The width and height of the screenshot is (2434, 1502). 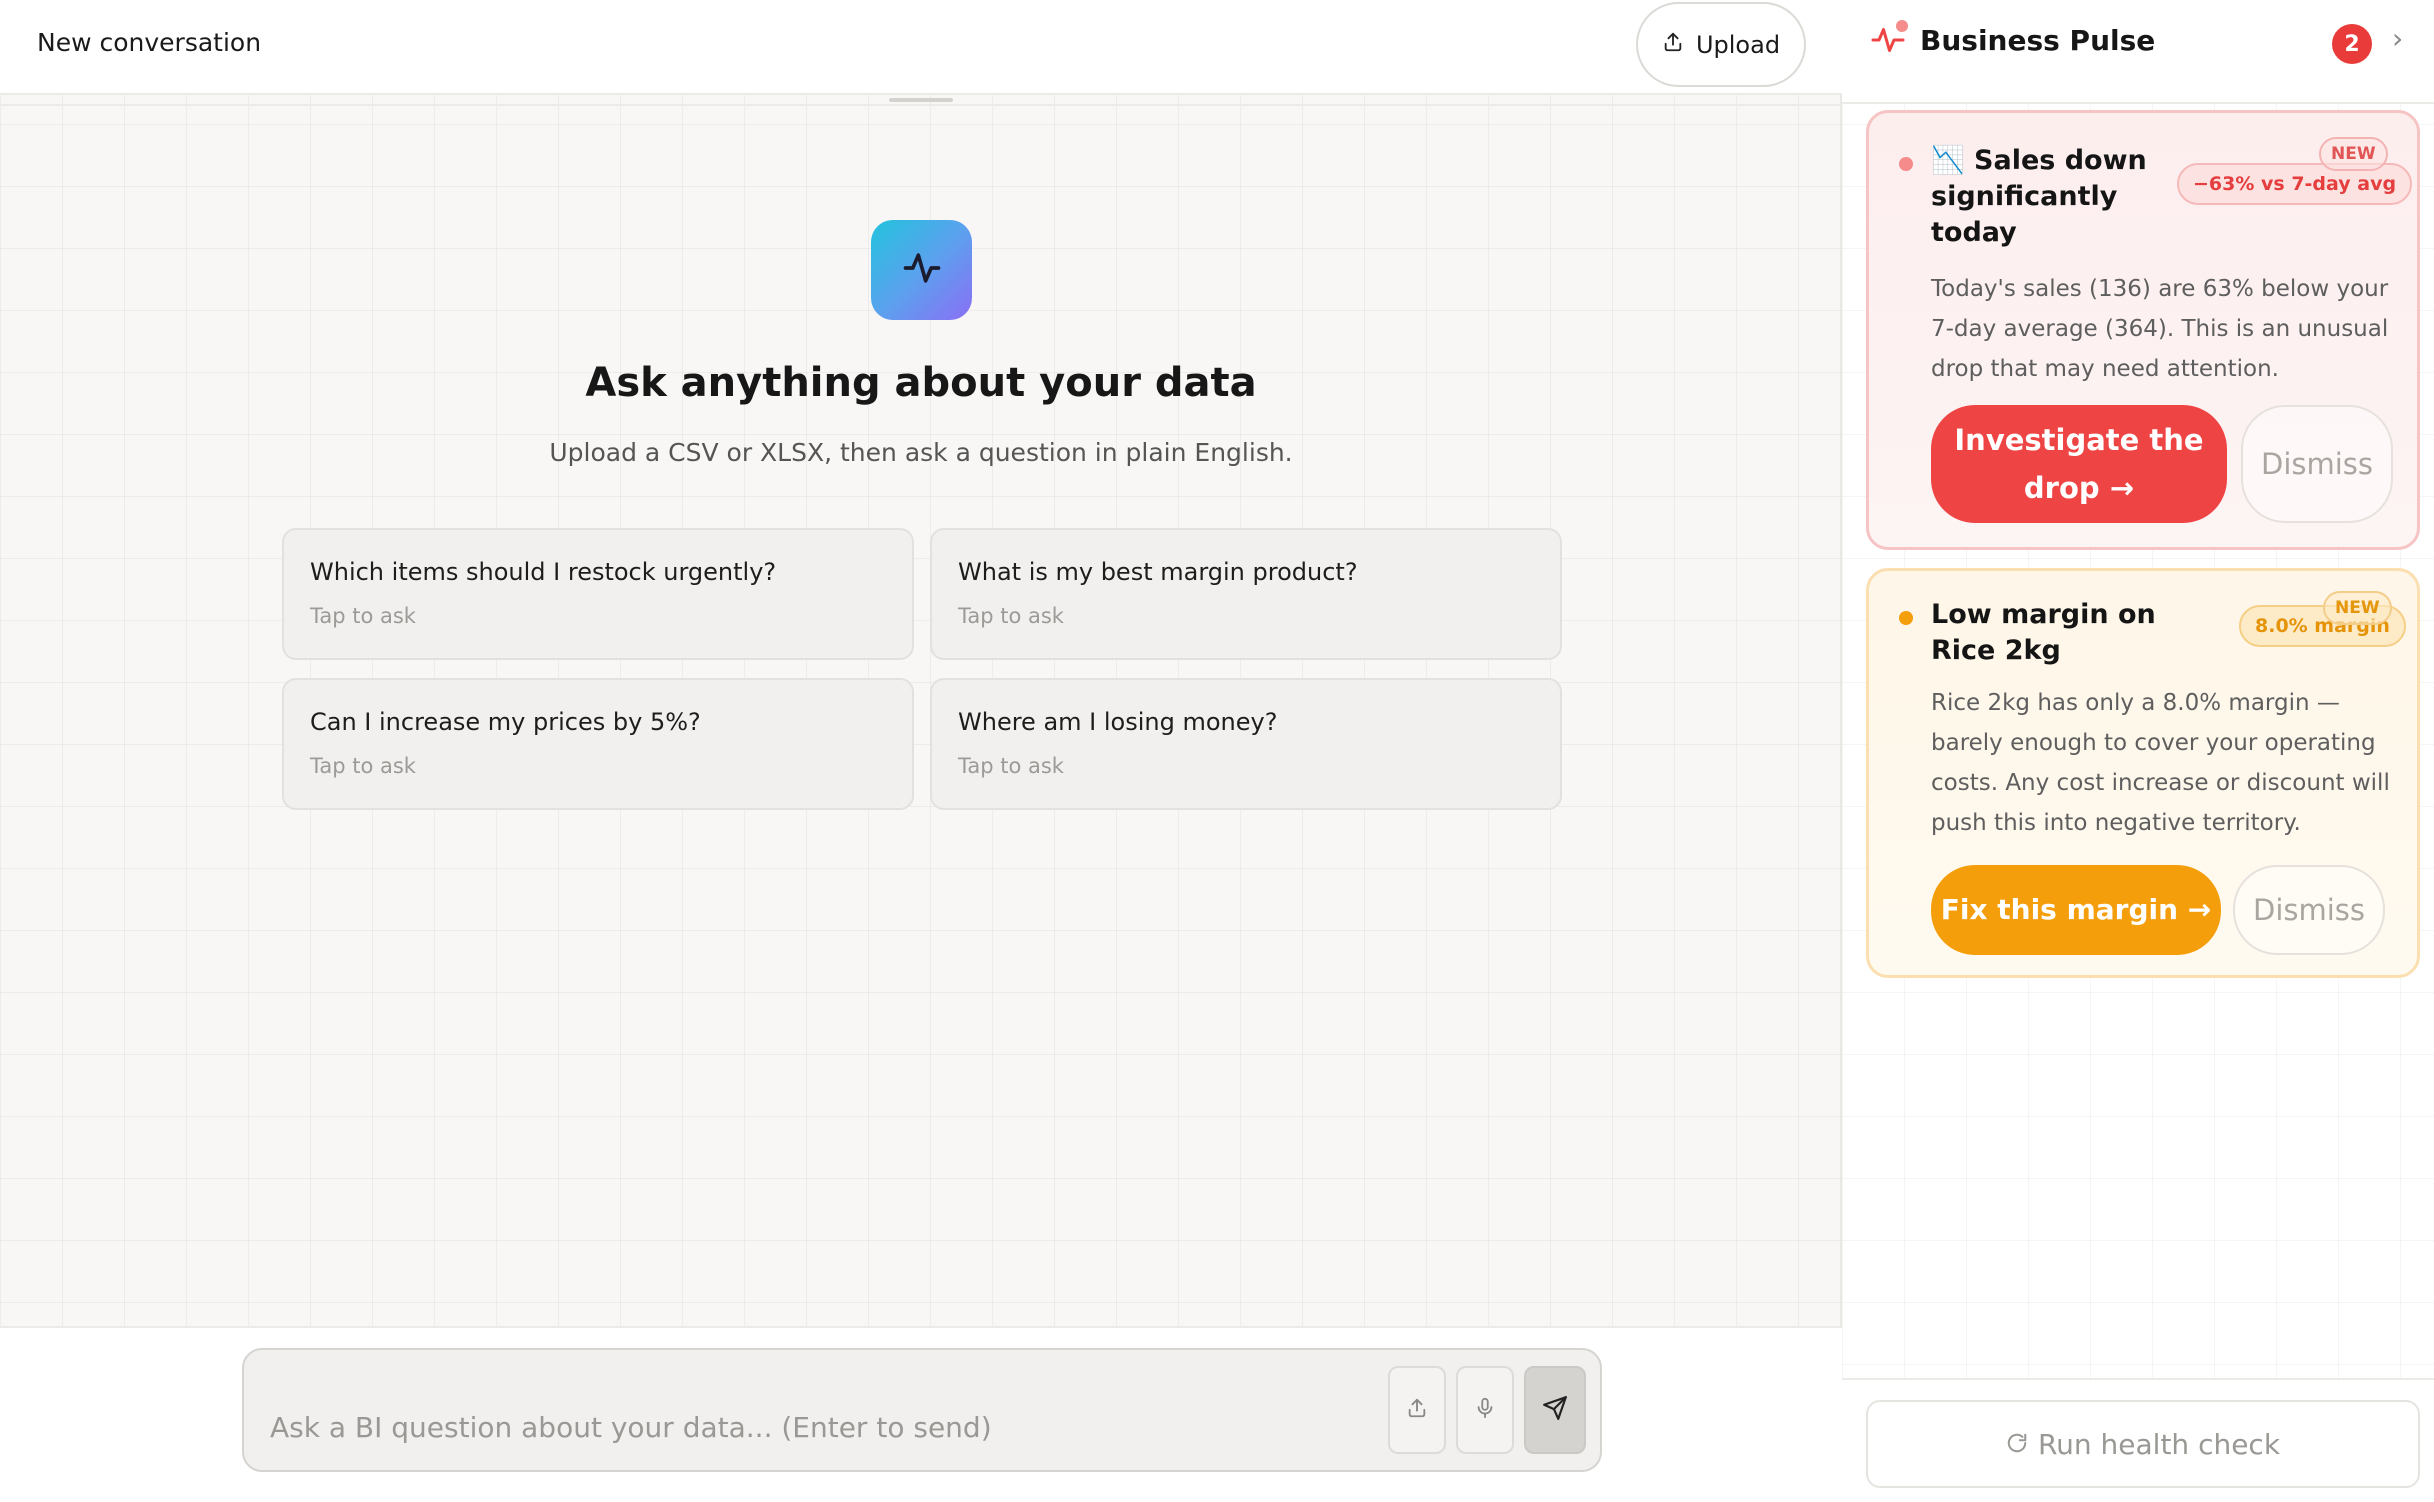 What do you see at coordinates (1902, 26) in the screenshot?
I see `notification-dot` at bounding box center [1902, 26].